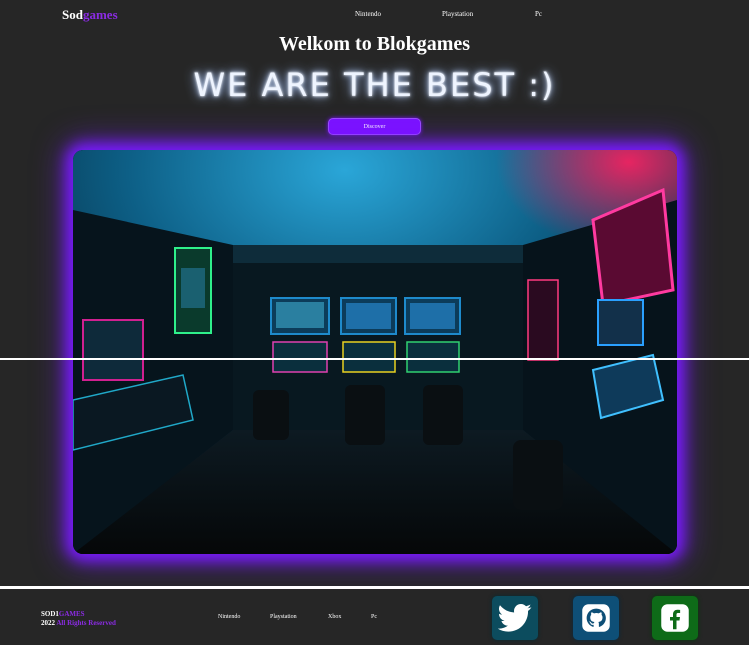 The width and height of the screenshot is (749, 645). I want to click on github-icon, so click(596, 618).